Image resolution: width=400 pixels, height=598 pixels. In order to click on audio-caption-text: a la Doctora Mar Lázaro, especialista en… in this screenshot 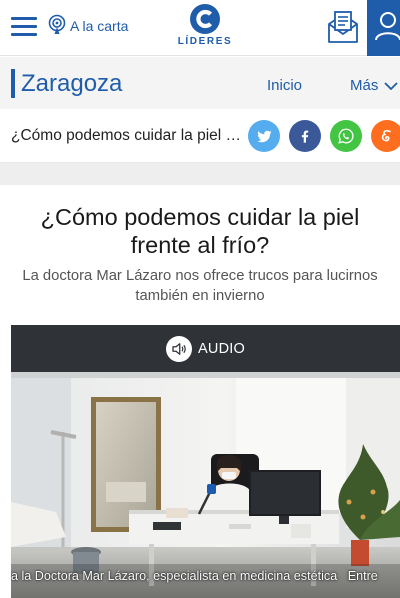, I will do `click(174, 576)`.